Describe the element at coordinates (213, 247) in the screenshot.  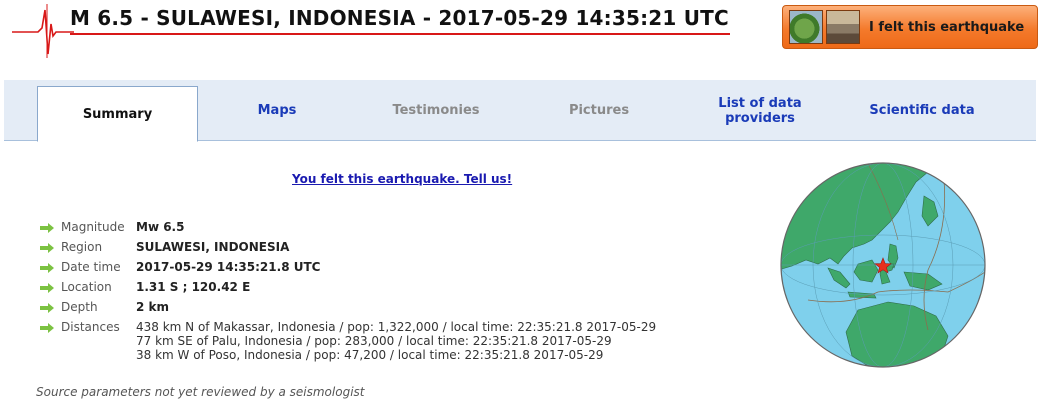
I see `region-value: SULAWESI, INDONESIA` at that location.